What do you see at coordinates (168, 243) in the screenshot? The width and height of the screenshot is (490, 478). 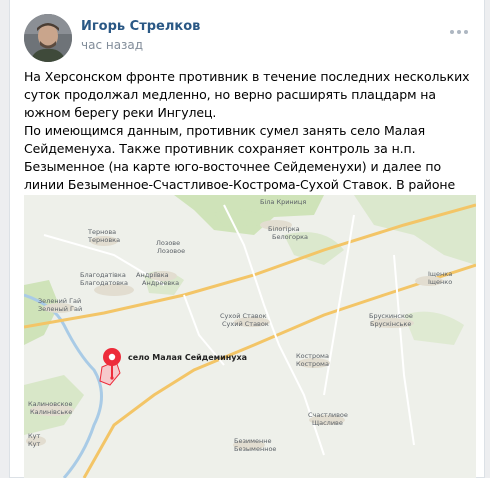 I see `place-lozove: Лозове` at bounding box center [168, 243].